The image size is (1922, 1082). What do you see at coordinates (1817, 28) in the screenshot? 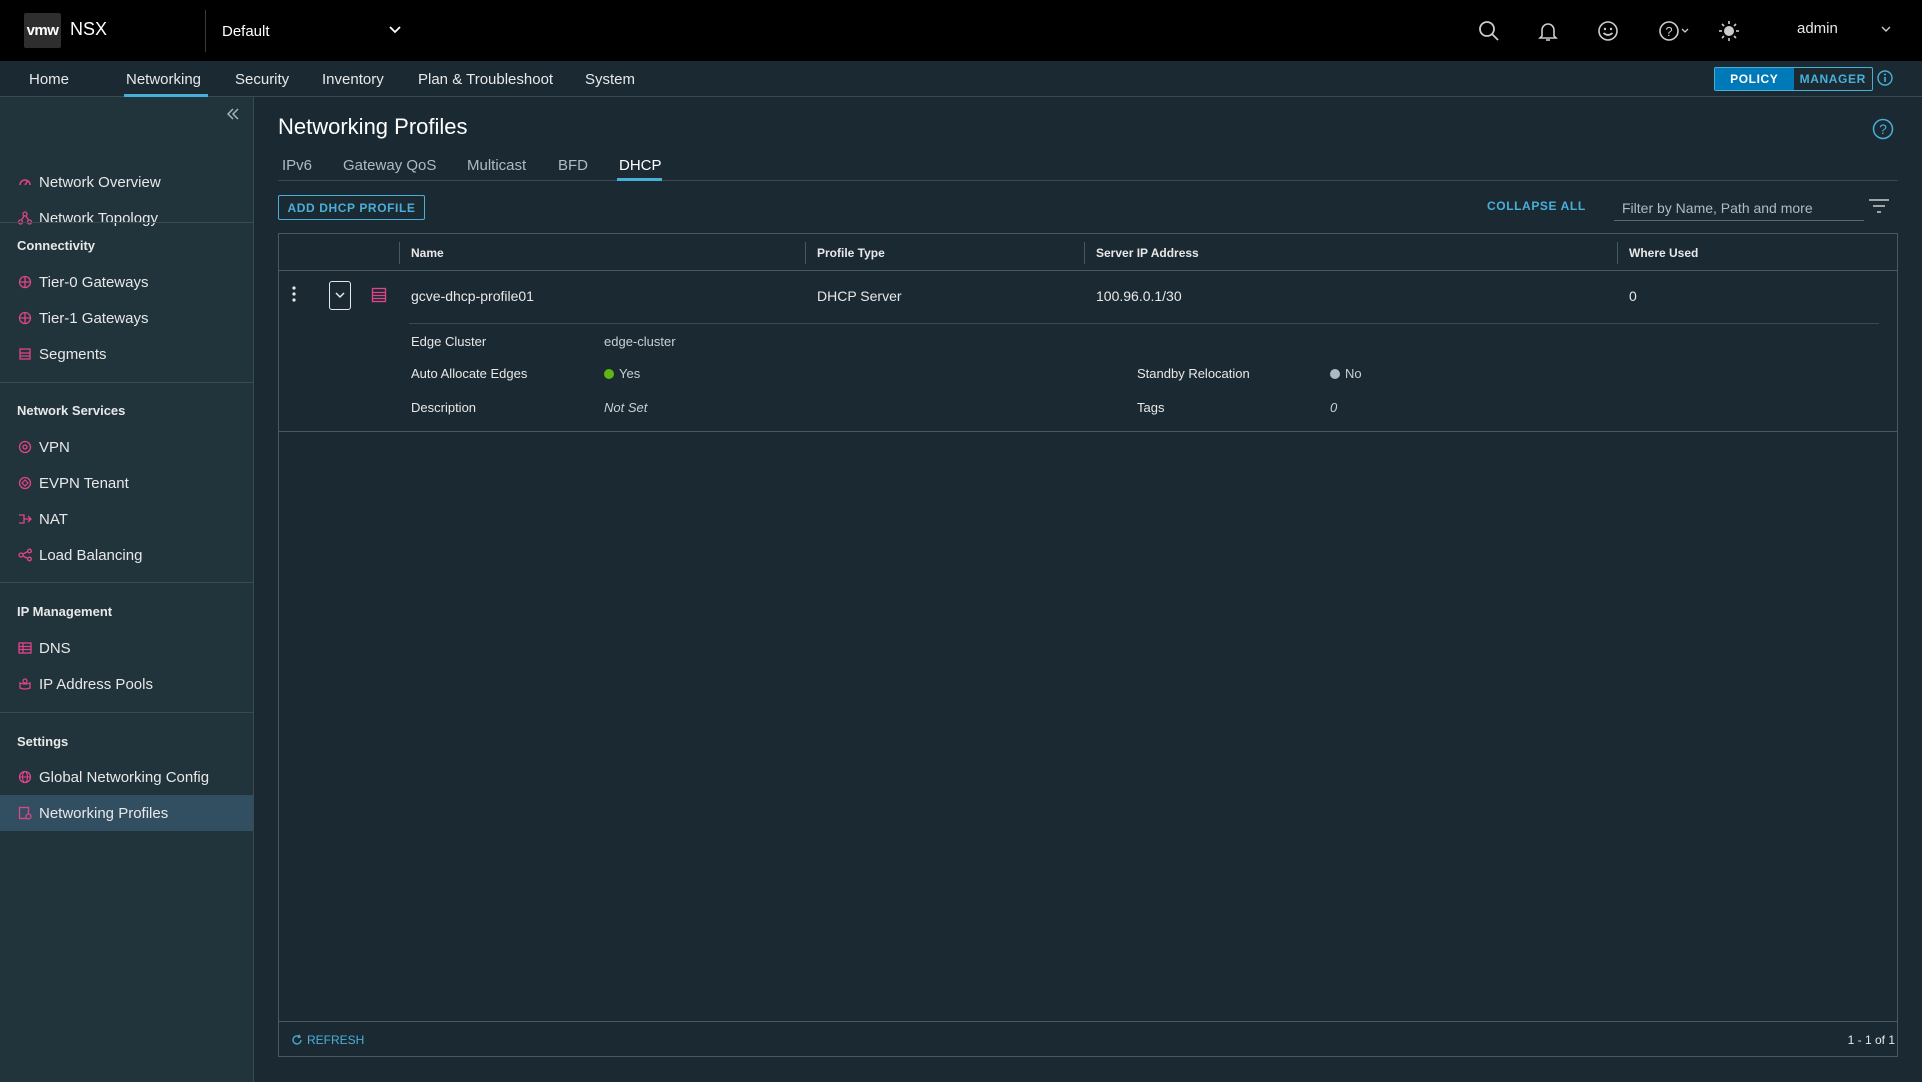
I see `user-menu: admin` at bounding box center [1817, 28].